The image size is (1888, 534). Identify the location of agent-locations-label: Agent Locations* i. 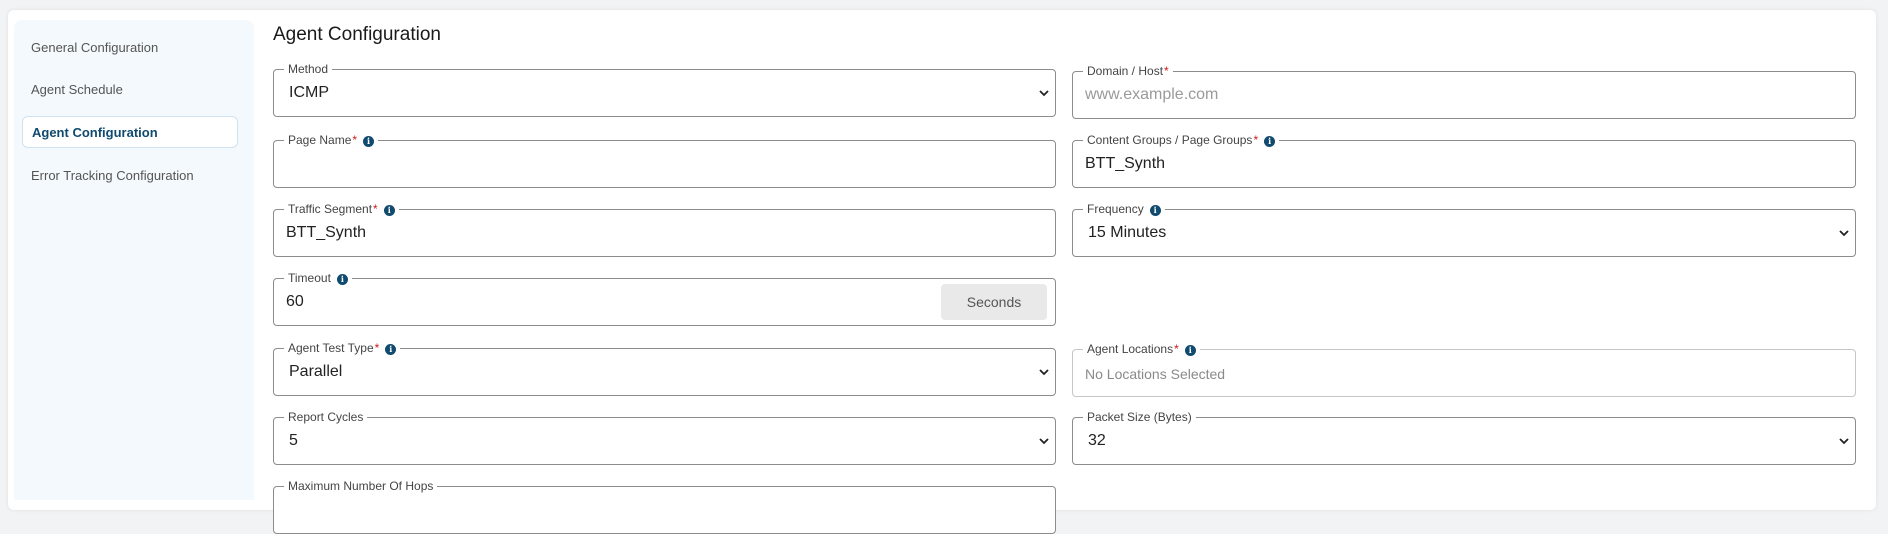
(1141, 349).